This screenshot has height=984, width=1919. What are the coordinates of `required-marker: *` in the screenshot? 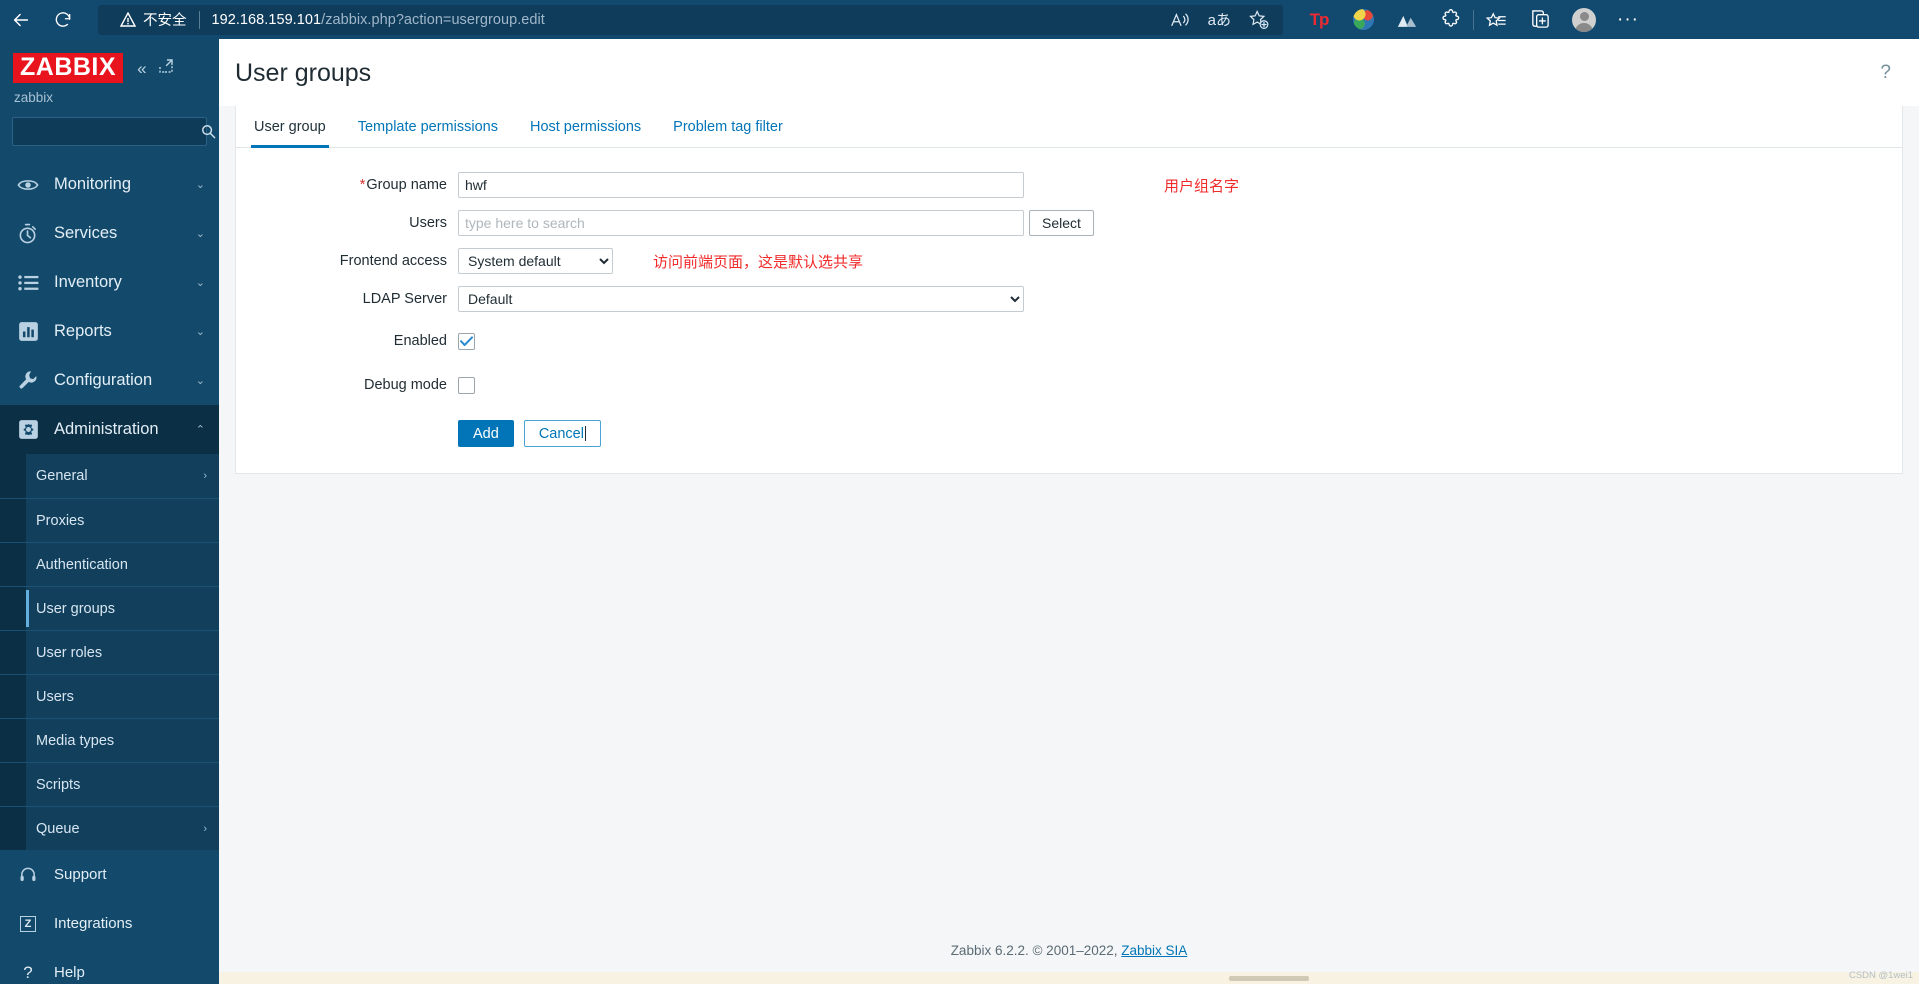 It's located at (362, 185).